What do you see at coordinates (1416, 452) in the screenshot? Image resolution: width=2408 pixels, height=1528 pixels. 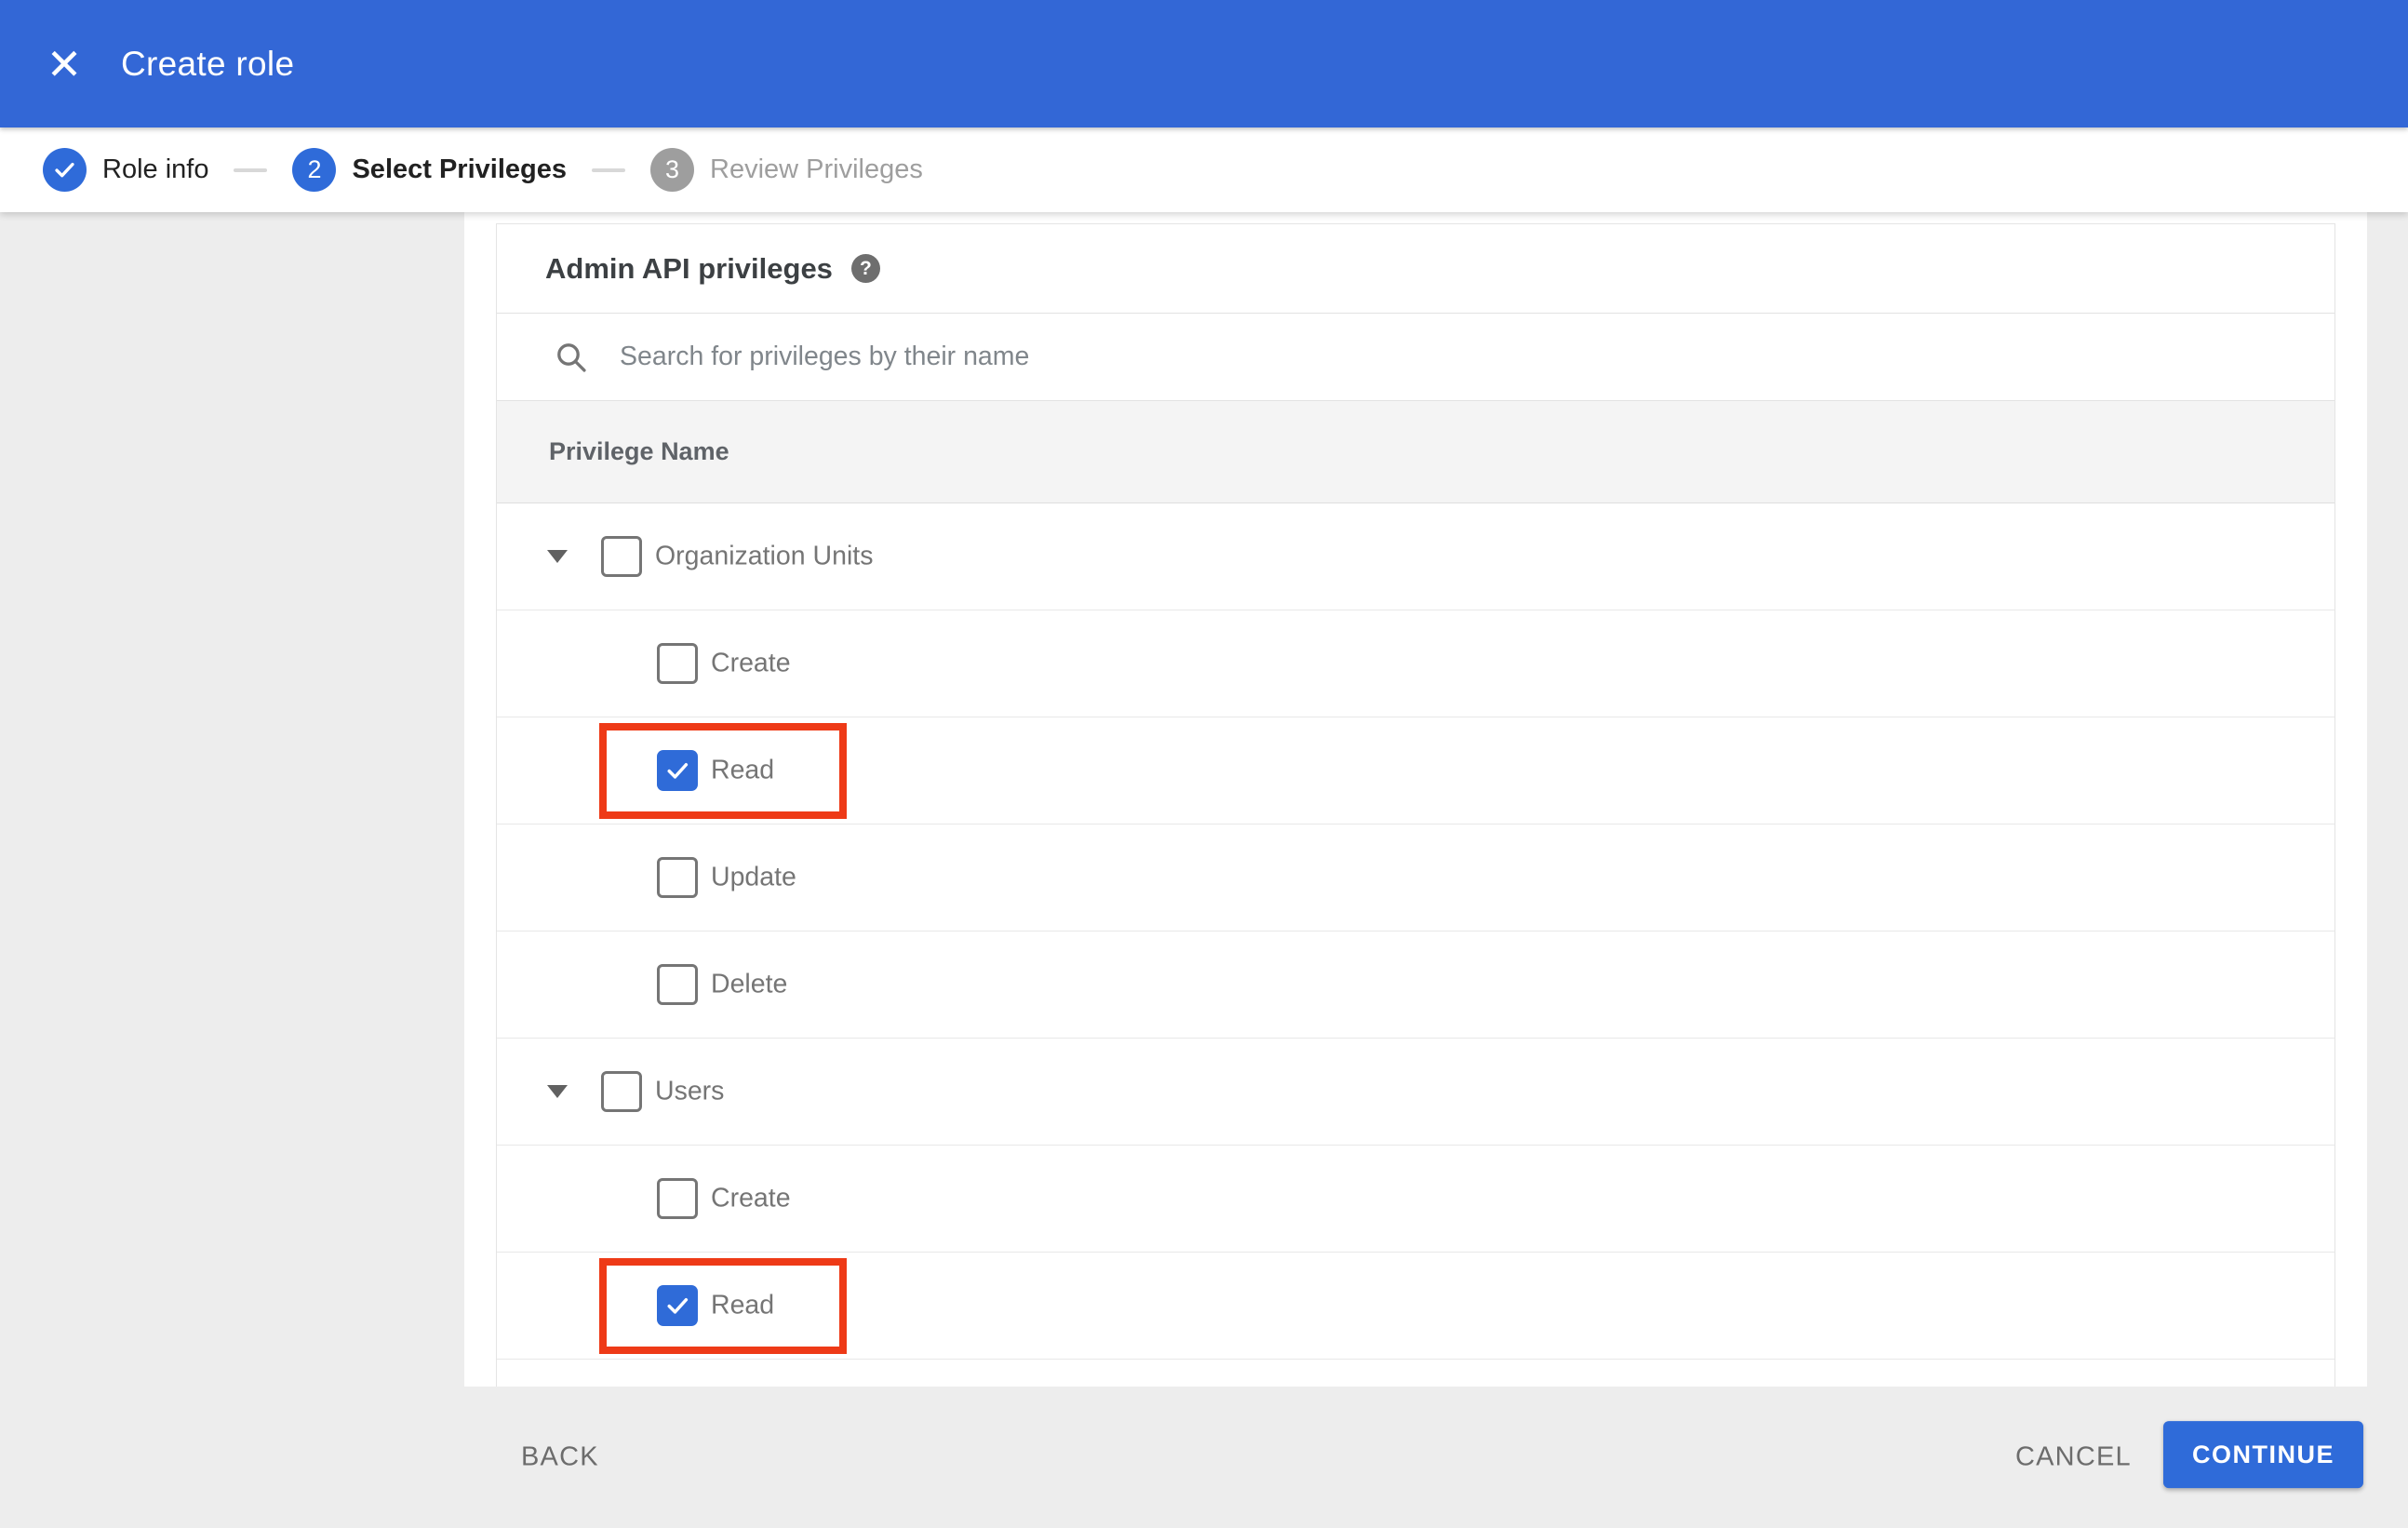 I see `table-header: Privilege Name` at bounding box center [1416, 452].